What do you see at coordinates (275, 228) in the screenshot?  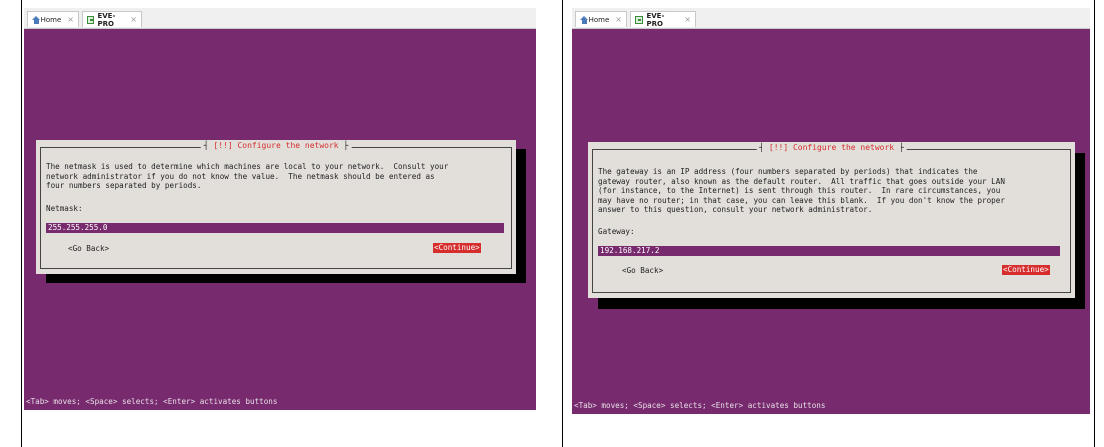 I see `netmask-input: 255.255.255.0` at bounding box center [275, 228].